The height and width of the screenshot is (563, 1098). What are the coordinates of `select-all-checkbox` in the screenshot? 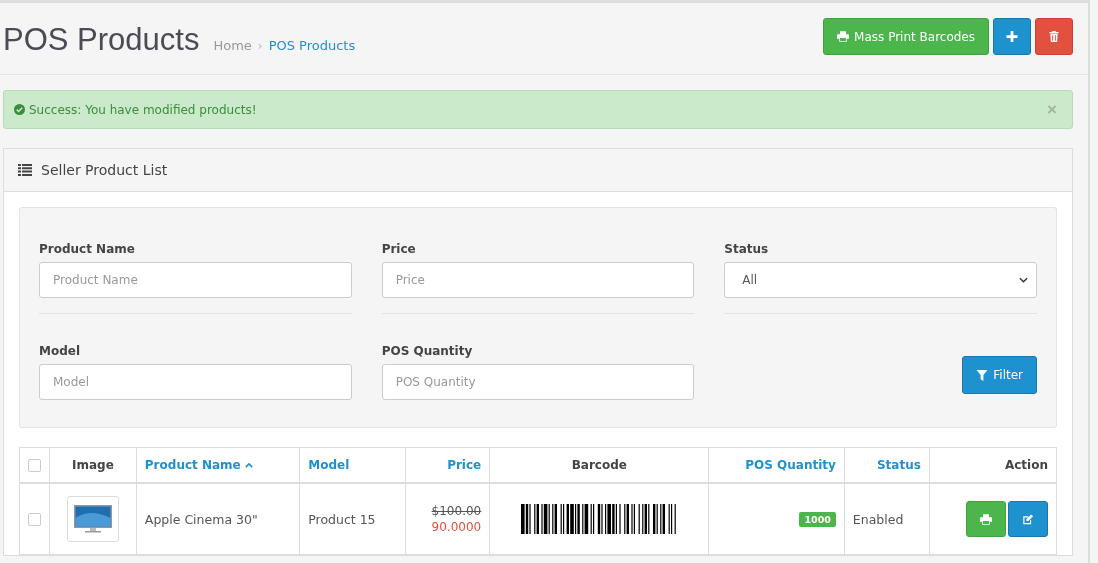 It's located at (34, 465).